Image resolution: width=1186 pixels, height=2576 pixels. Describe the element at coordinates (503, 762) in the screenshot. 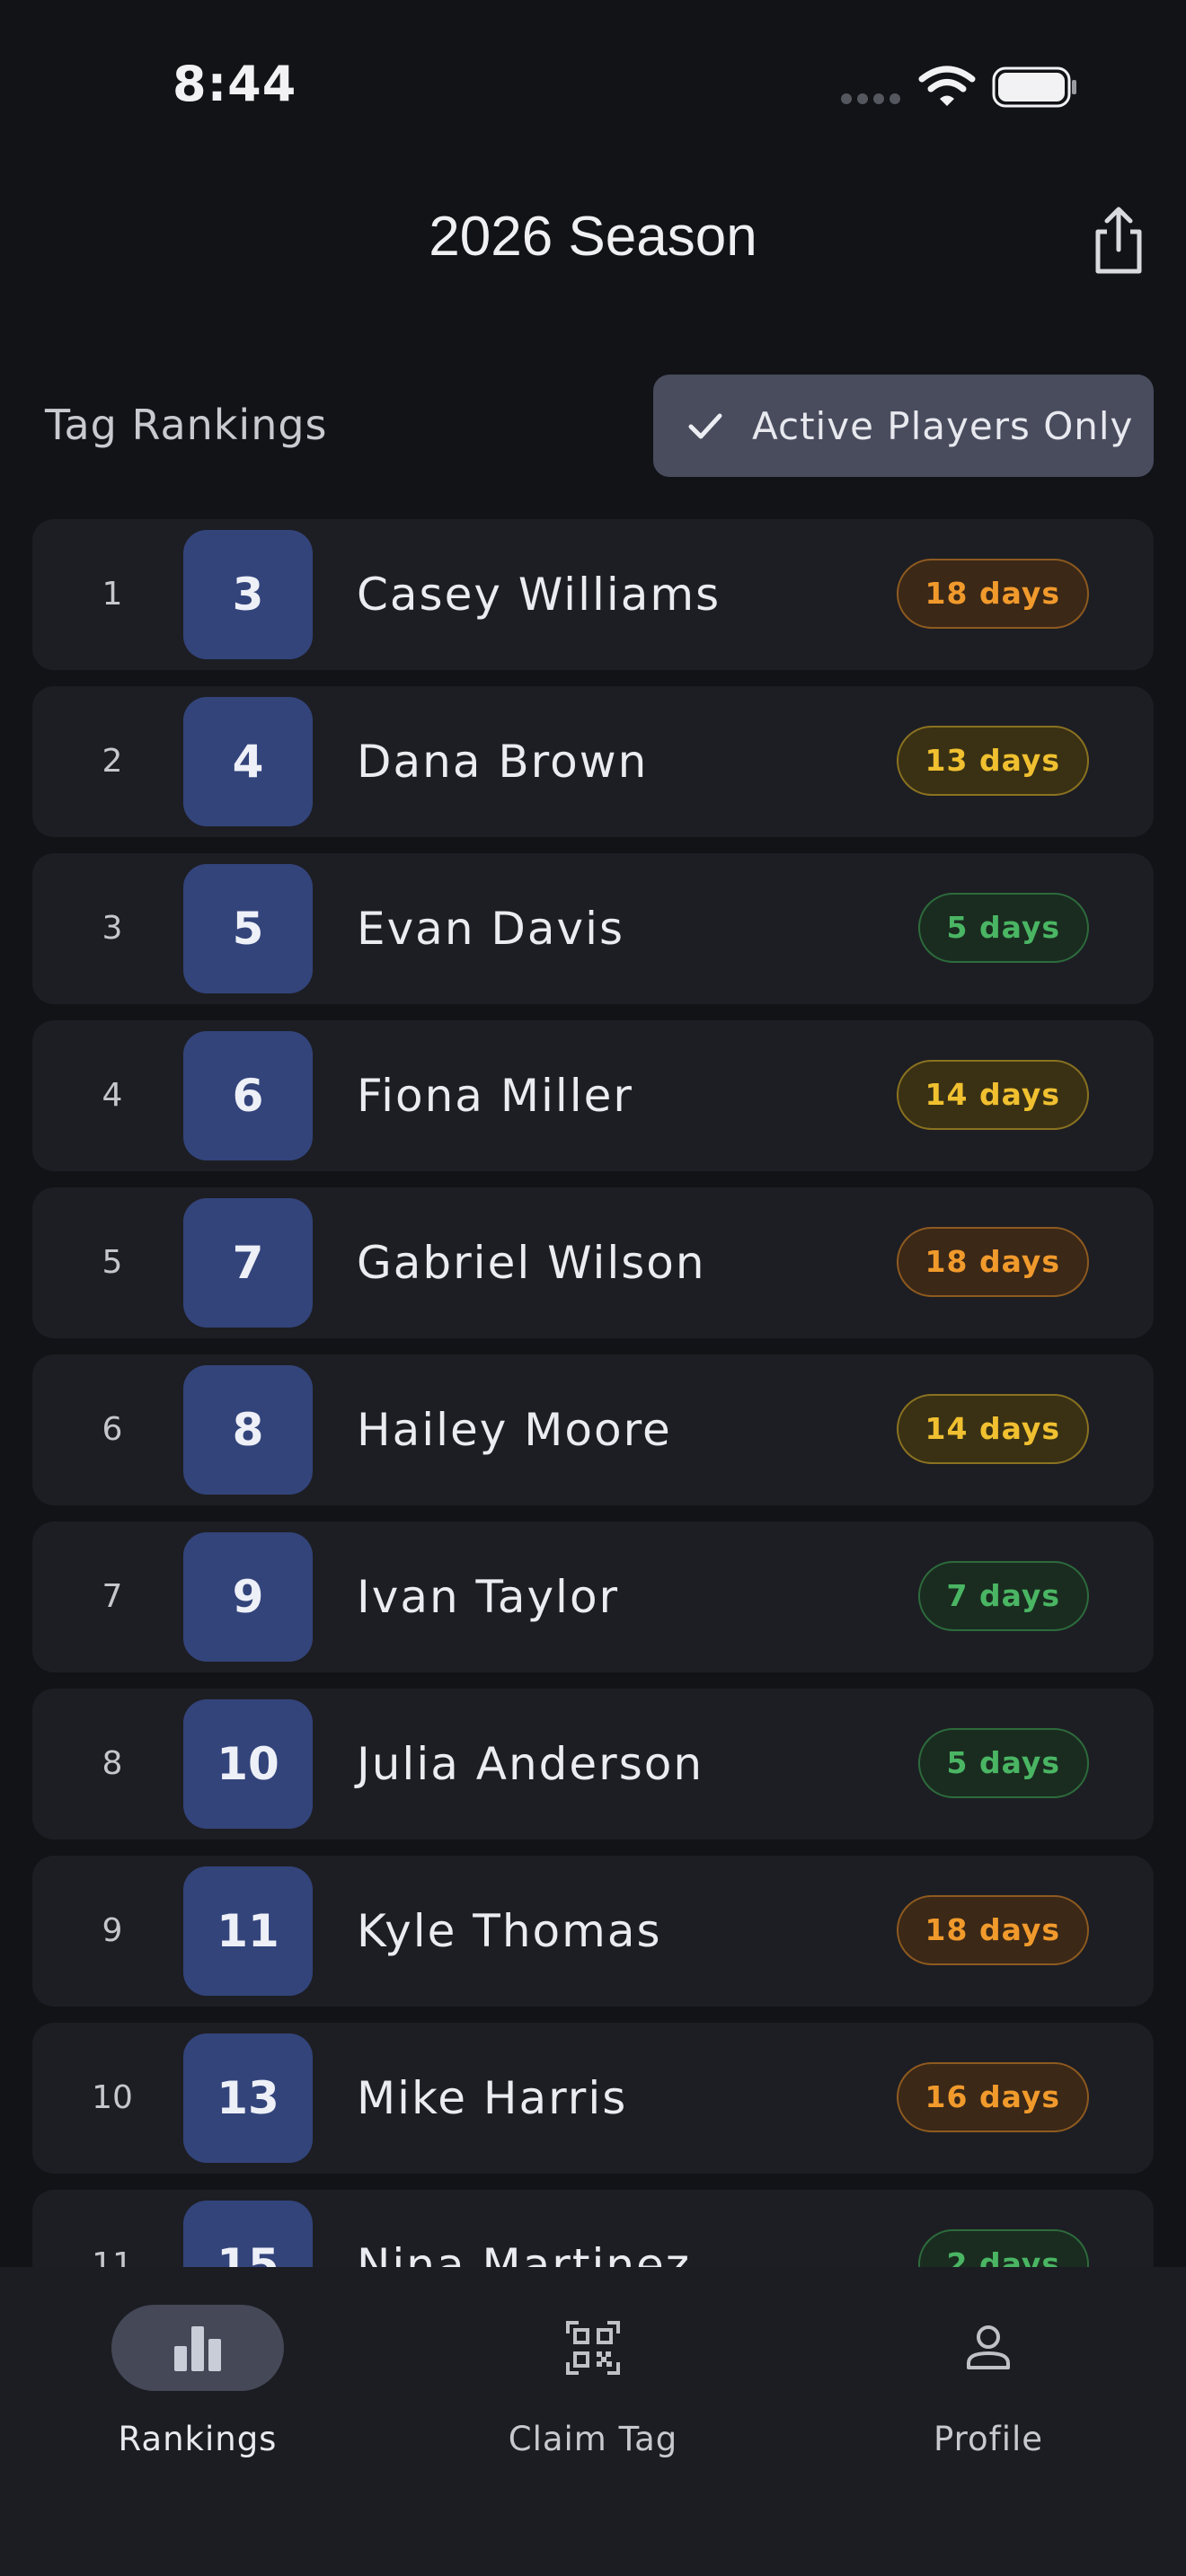

I see `player-name: Dana Brown` at that location.